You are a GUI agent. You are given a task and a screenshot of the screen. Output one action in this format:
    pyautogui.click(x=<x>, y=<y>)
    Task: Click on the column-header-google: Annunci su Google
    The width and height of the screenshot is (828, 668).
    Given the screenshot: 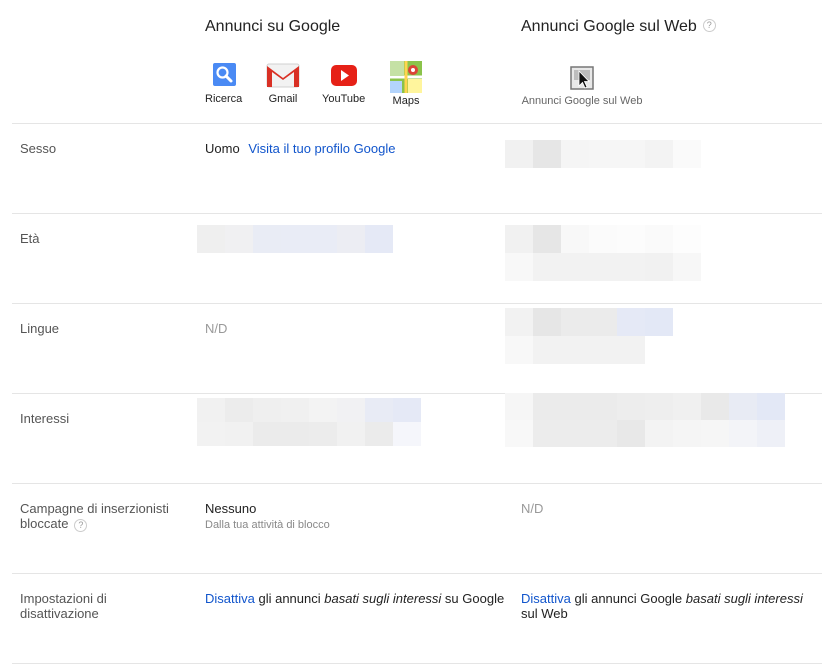 What is the action you would take?
    pyautogui.click(x=272, y=27)
    